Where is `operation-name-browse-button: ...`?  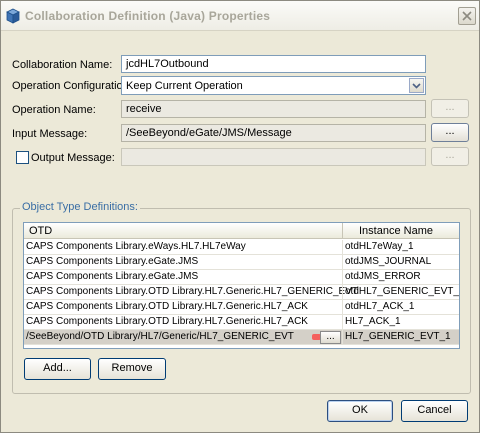
operation-name-browse-button: ... is located at coordinates (450, 108).